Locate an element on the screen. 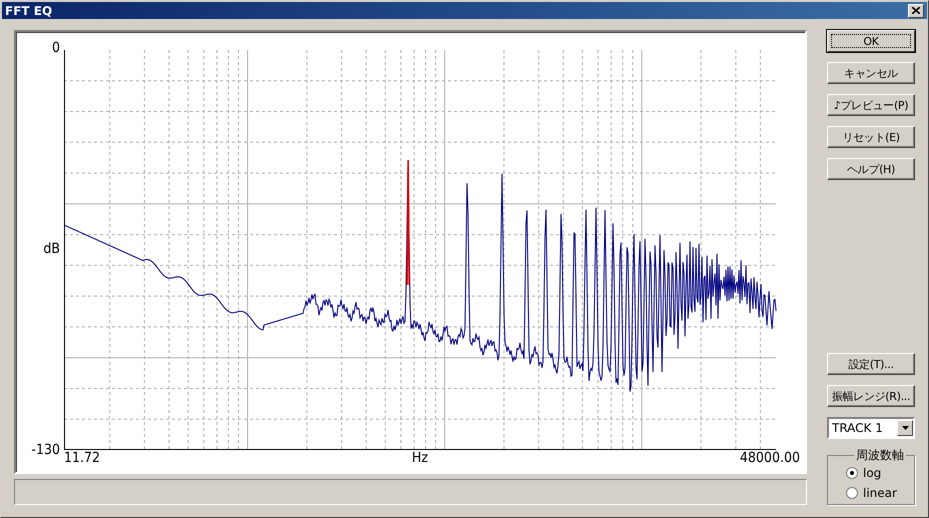 This screenshot has width=929, height=518. radio-option: linear is located at coordinates (880, 493).